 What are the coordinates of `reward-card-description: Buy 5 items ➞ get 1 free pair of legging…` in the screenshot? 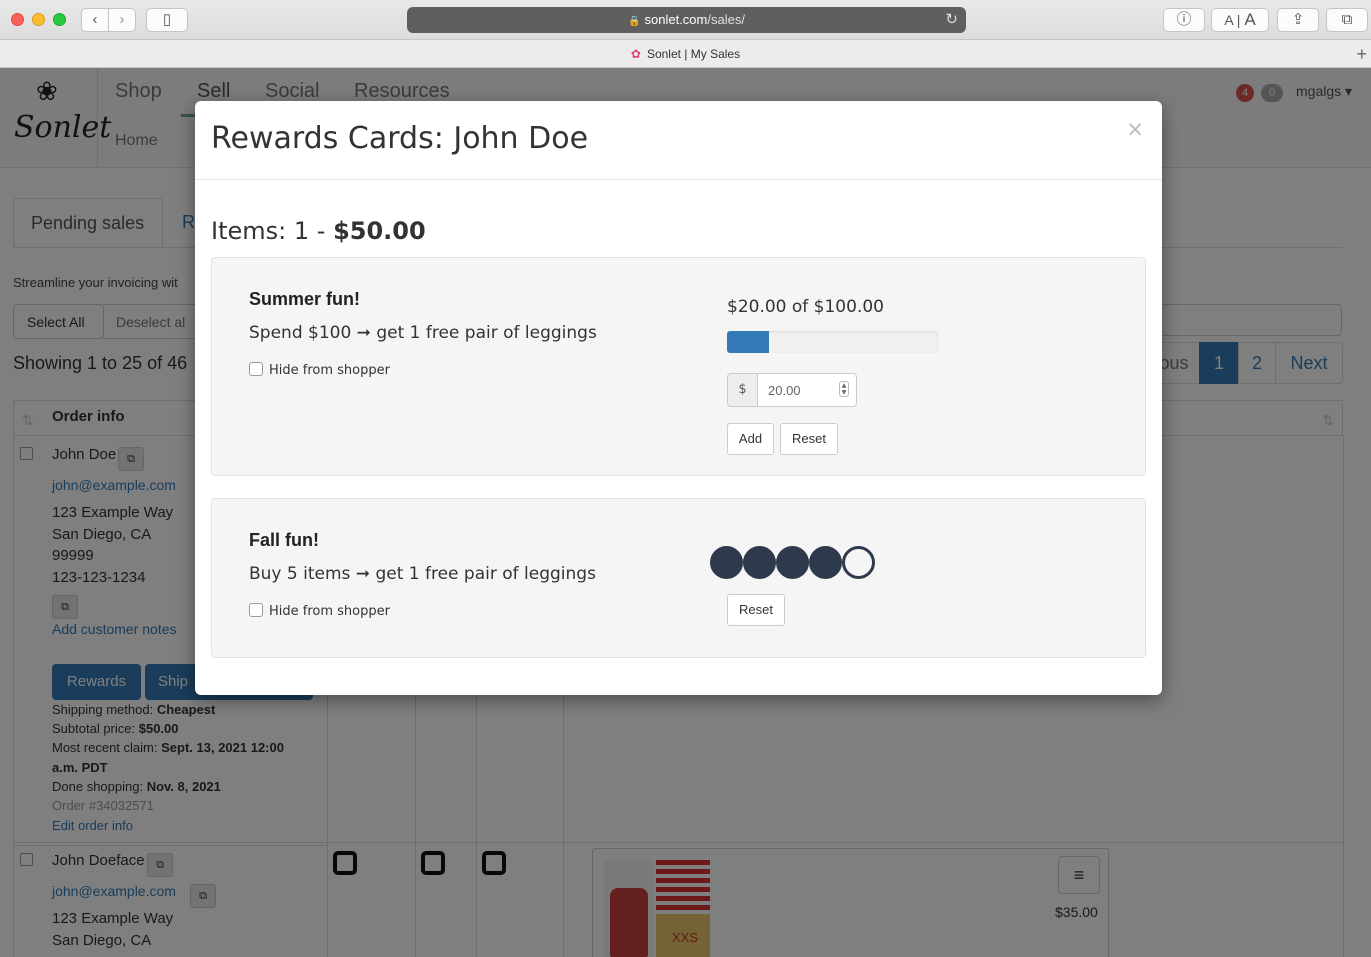 It's located at (422, 574).